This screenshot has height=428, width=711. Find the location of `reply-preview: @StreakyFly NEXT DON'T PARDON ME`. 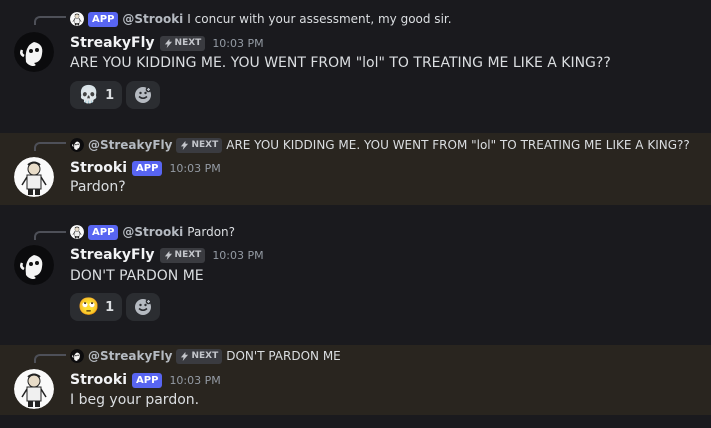

reply-preview: @StreakyFly NEXT DON'T PARDON ME is located at coordinates (205, 356).